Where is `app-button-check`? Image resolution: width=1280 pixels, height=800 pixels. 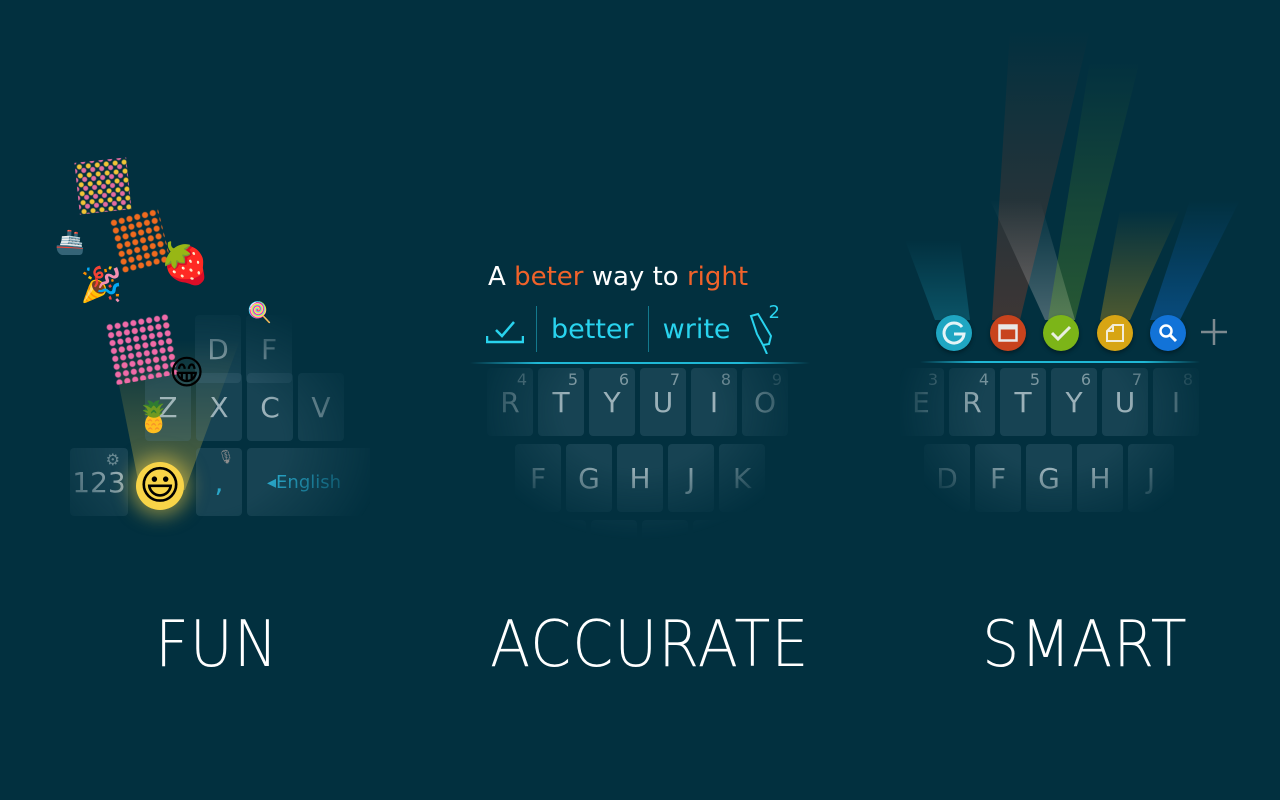
app-button-check is located at coordinates (1061, 333).